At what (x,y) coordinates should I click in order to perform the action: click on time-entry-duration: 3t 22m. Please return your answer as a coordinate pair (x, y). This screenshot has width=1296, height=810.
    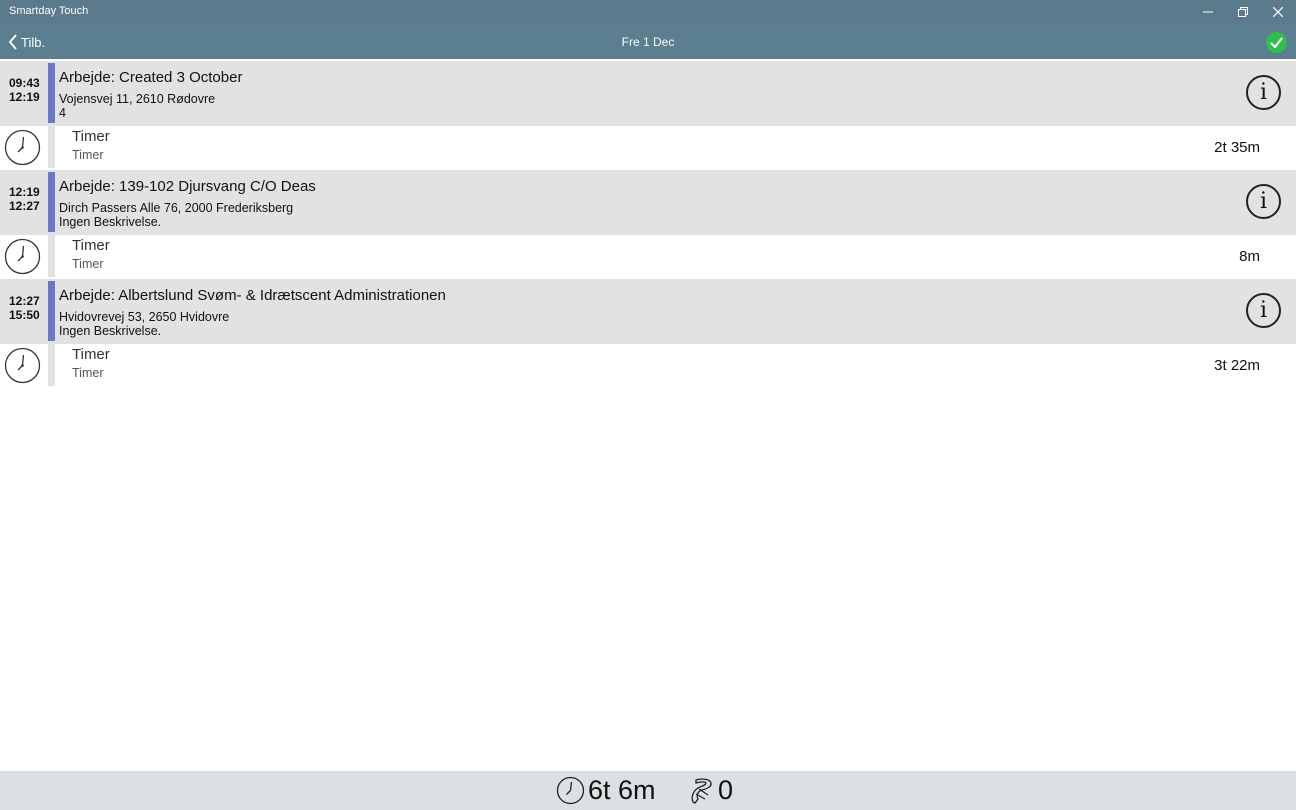
    Looking at the image, I should click on (1237, 365).